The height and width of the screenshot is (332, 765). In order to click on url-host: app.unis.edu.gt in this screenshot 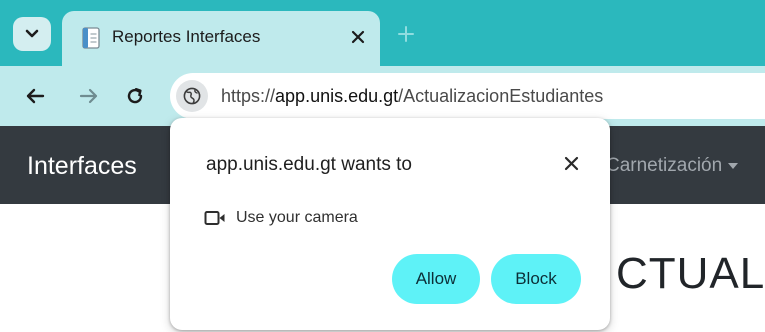, I will do `click(337, 96)`.